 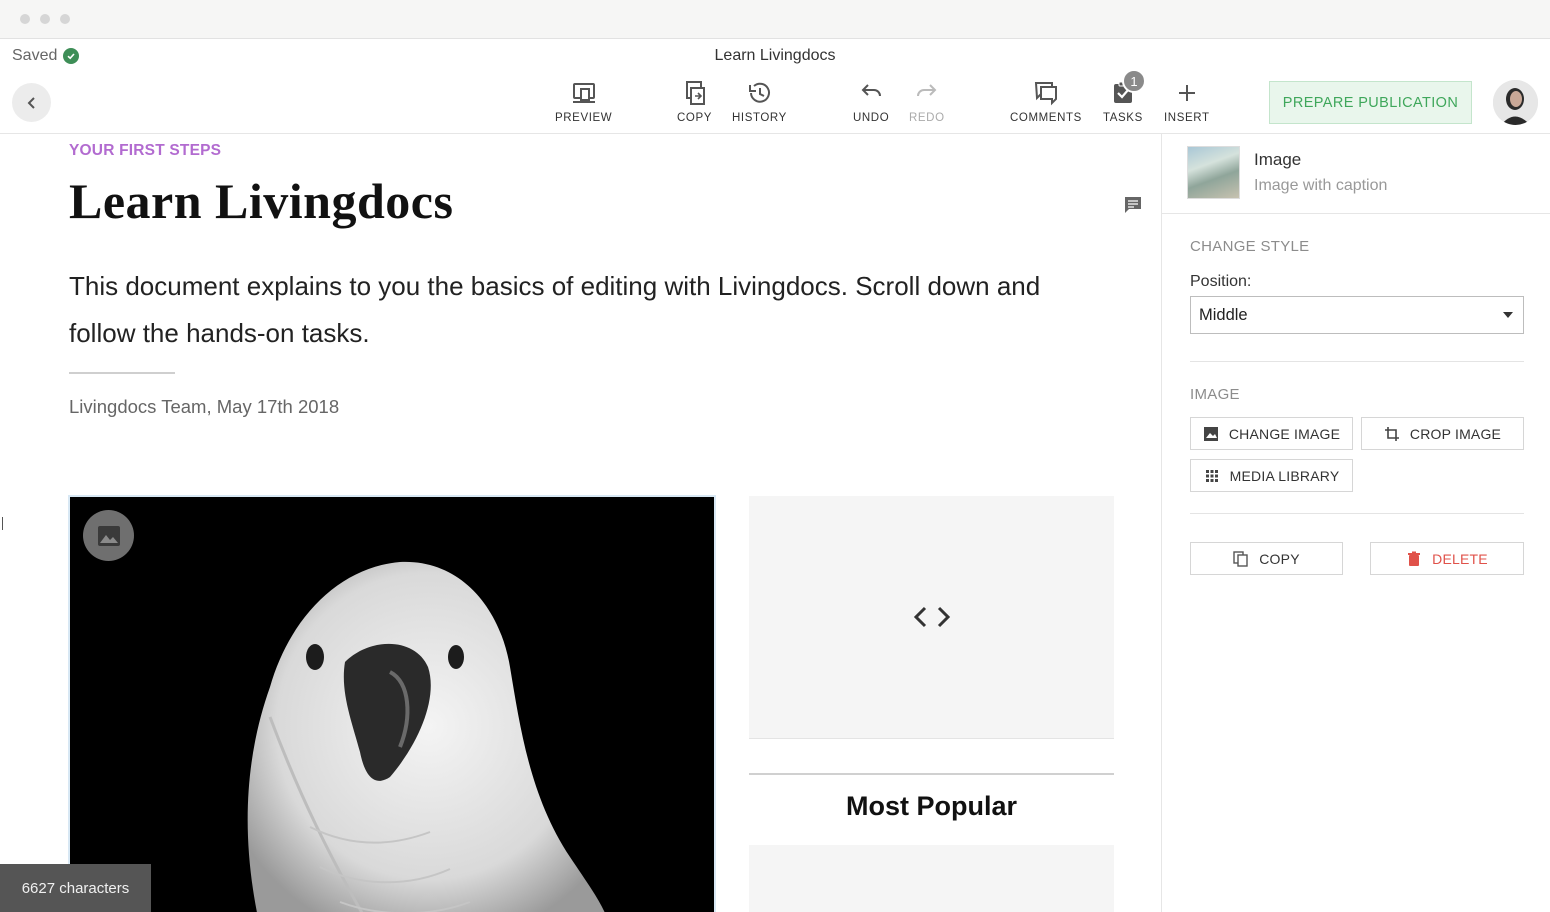 I want to click on redo-label: REDO, so click(x=927, y=118).